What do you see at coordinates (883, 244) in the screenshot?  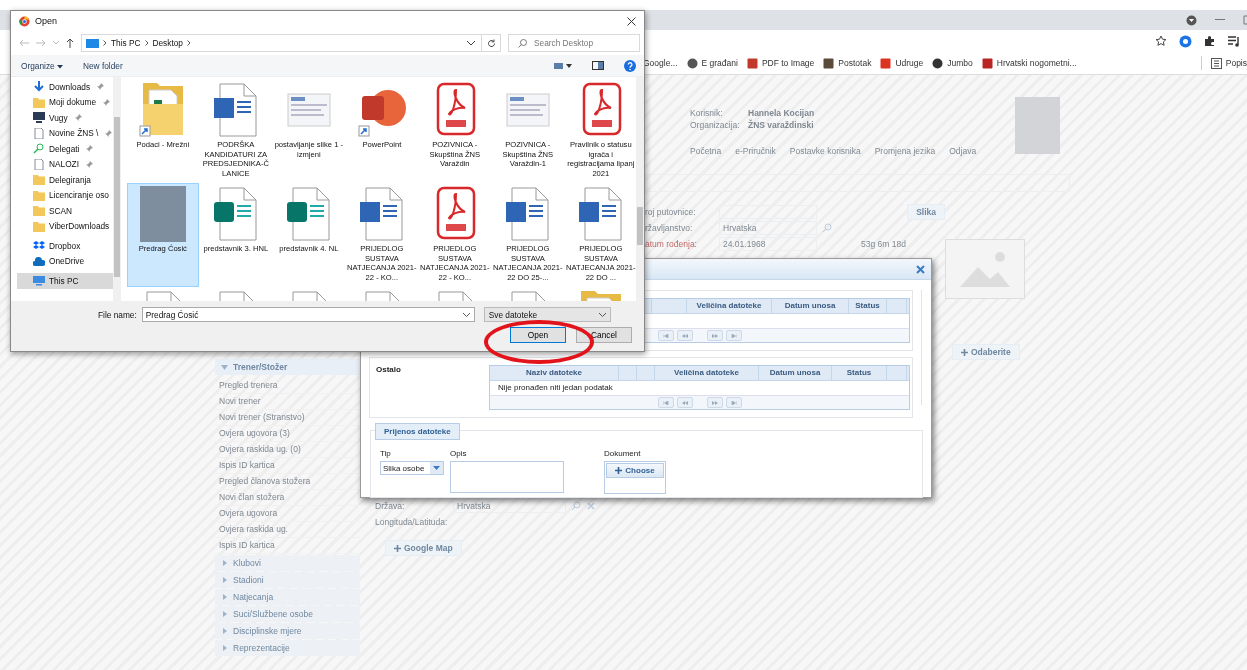 I see `age-text: 53g 6m 18d` at bounding box center [883, 244].